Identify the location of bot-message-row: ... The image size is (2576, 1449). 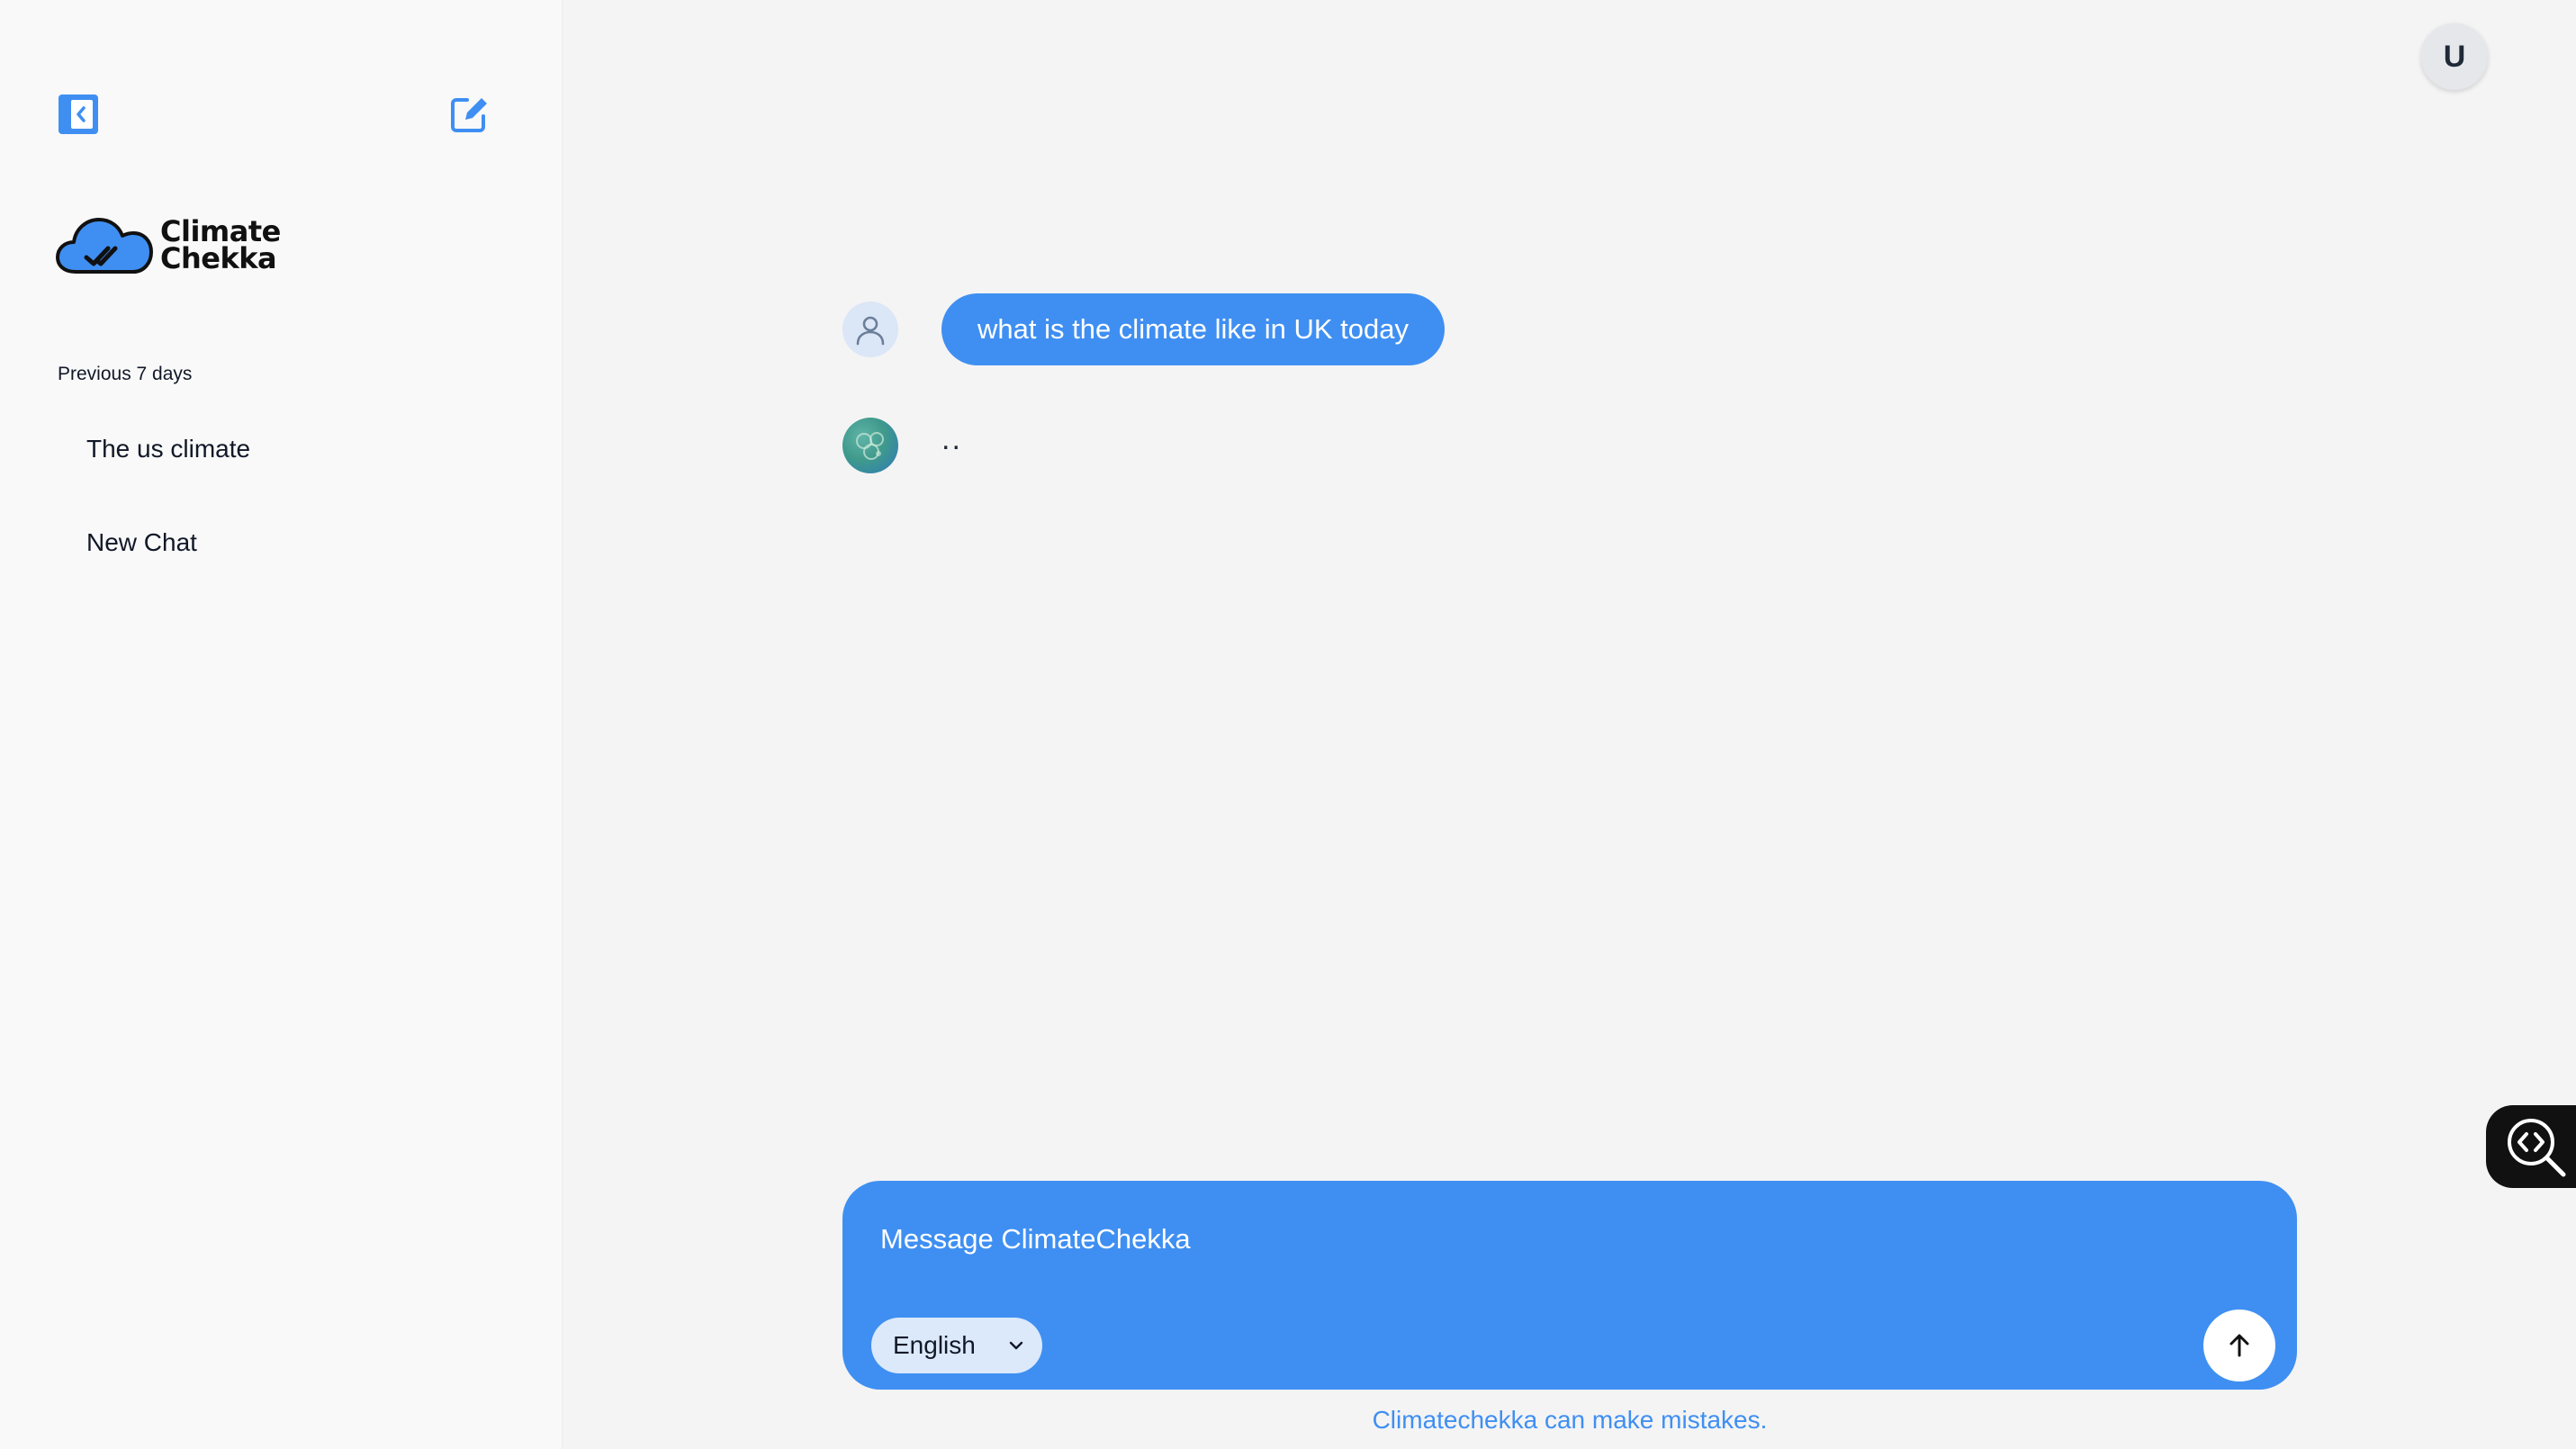
(902, 445).